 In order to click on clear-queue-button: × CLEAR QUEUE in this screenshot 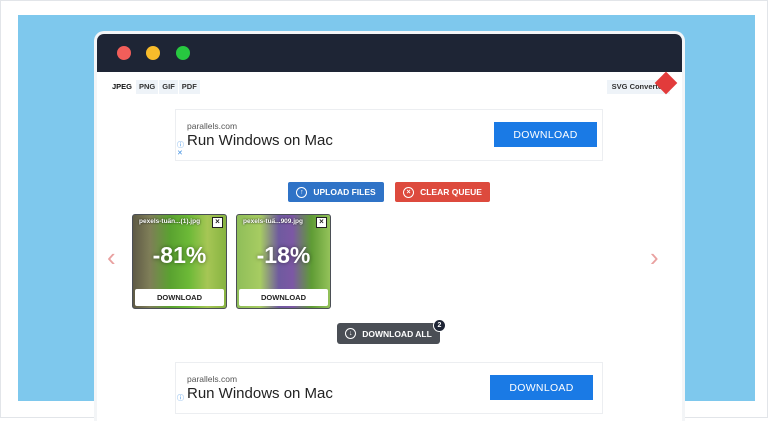, I will do `click(442, 192)`.